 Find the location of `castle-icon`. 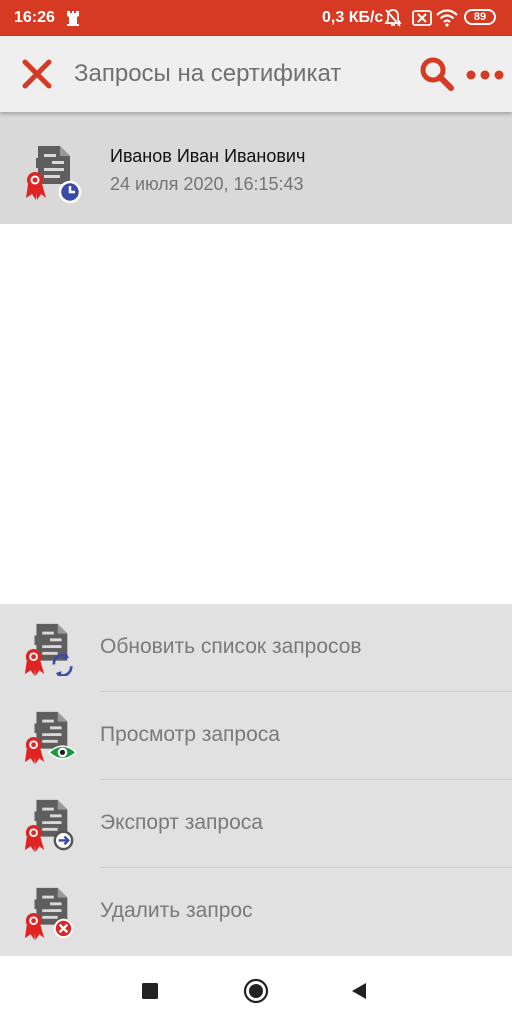

castle-icon is located at coordinates (73, 18).